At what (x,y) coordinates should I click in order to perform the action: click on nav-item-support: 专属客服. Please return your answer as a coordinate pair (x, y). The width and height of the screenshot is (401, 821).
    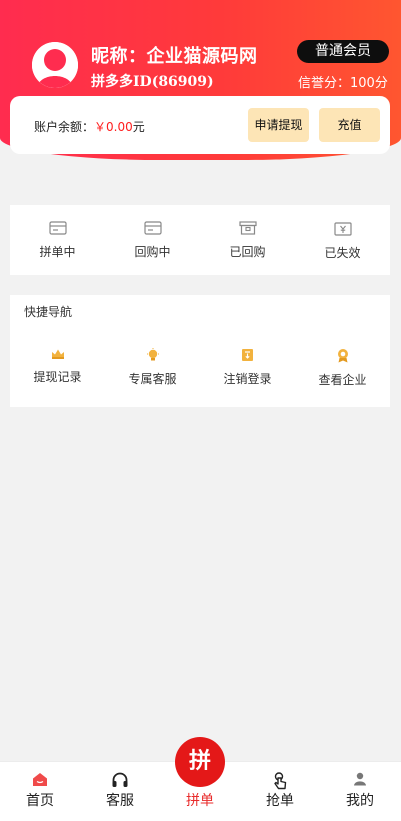
    Looking at the image, I should click on (152, 367).